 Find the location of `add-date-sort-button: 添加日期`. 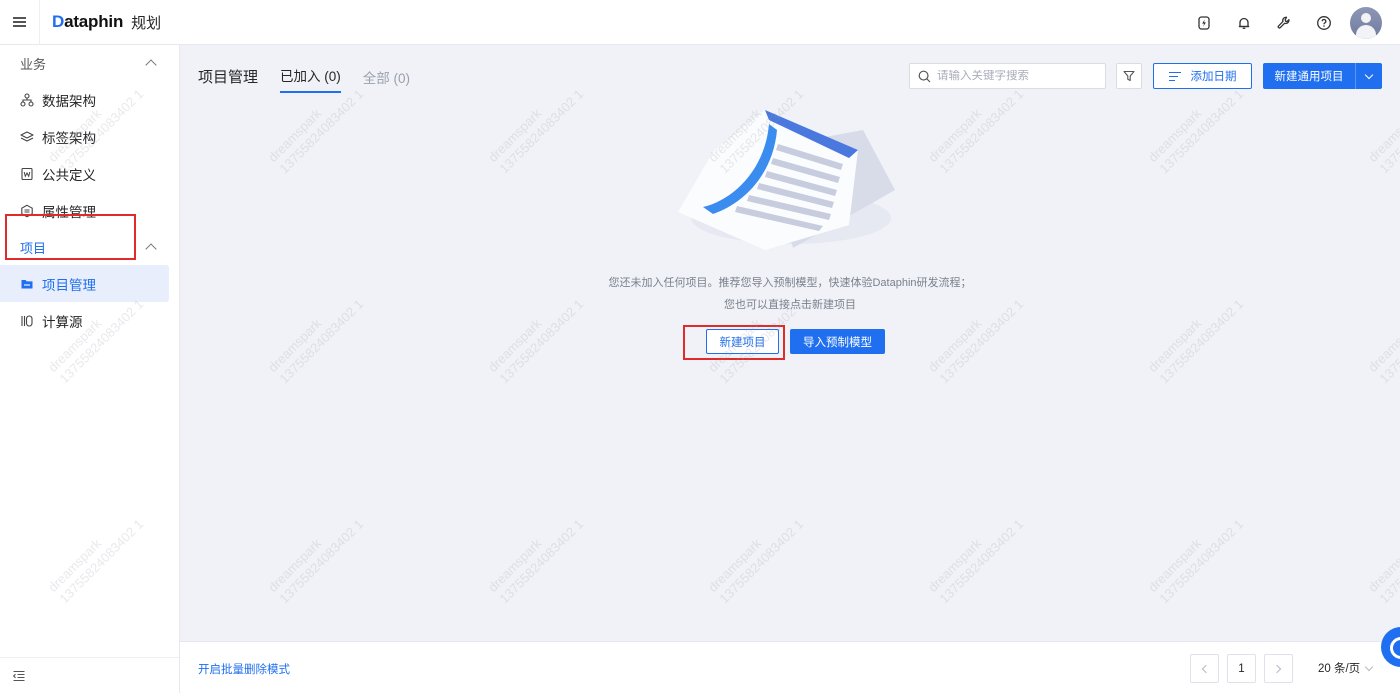

add-date-sort-button: 添加日期 is located at coordinates (1202, 76).